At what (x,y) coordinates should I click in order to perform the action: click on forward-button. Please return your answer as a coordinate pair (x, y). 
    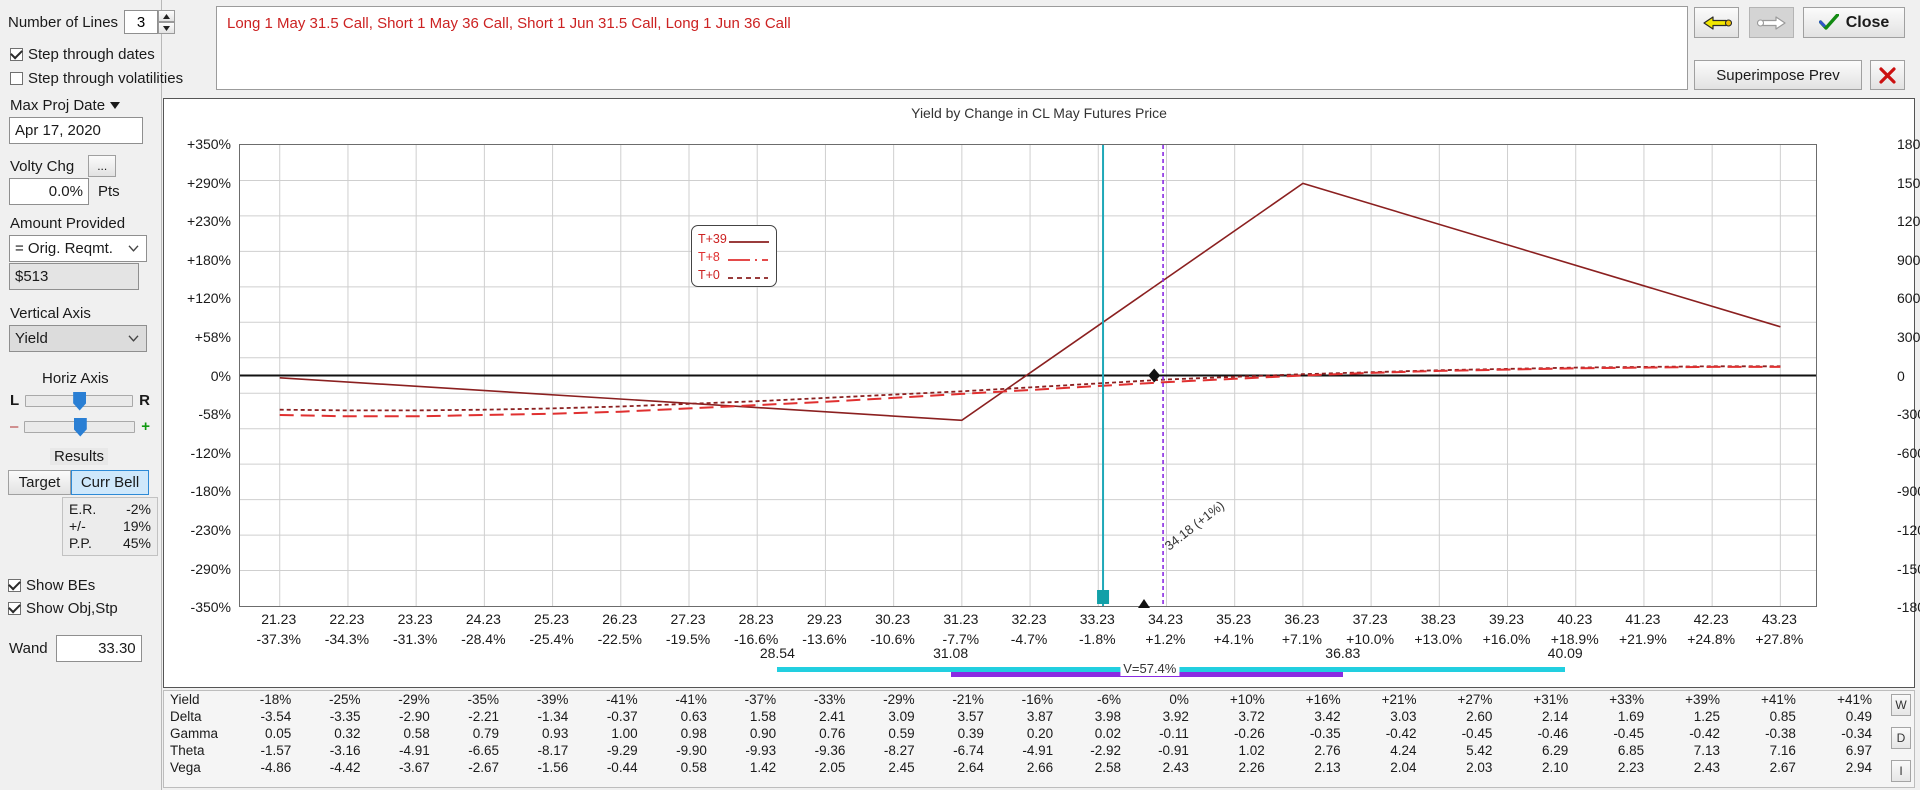
    Looking at the image, I should click on (1771, 22).